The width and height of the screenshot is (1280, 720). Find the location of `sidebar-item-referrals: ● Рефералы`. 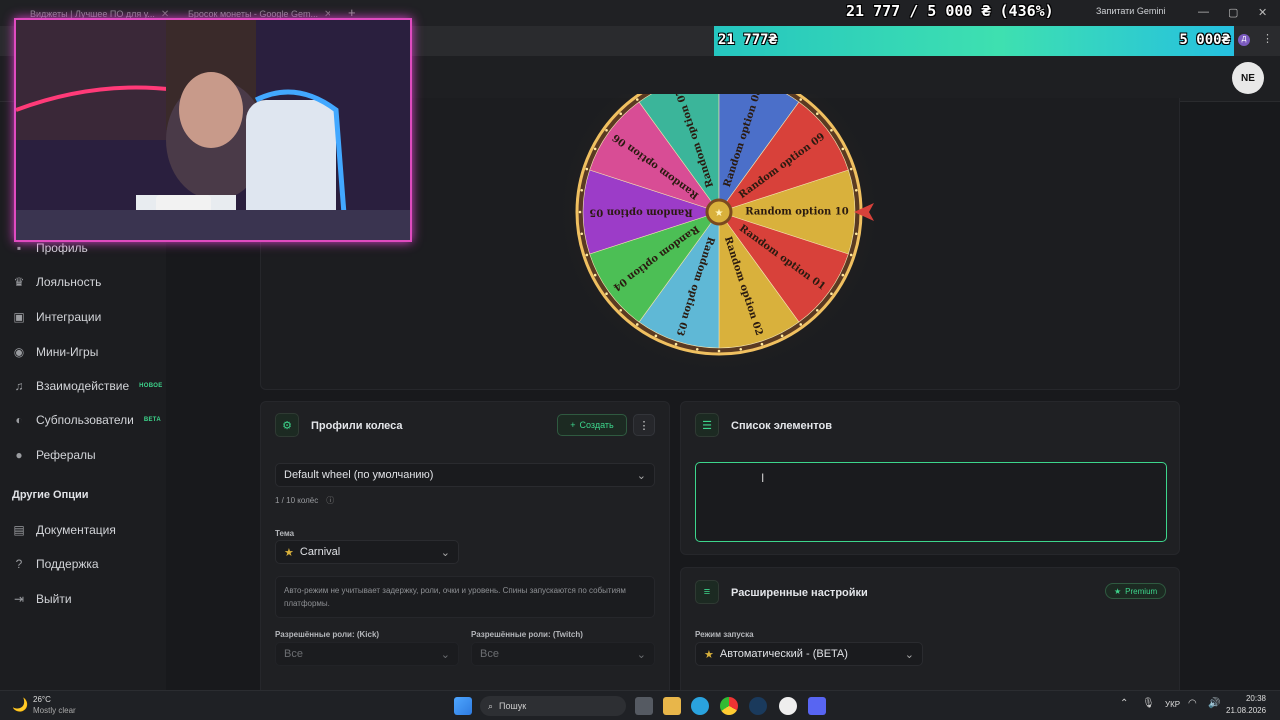

sidebar-item-referrals: ● Рефералы is located at coordinates (54, 455).